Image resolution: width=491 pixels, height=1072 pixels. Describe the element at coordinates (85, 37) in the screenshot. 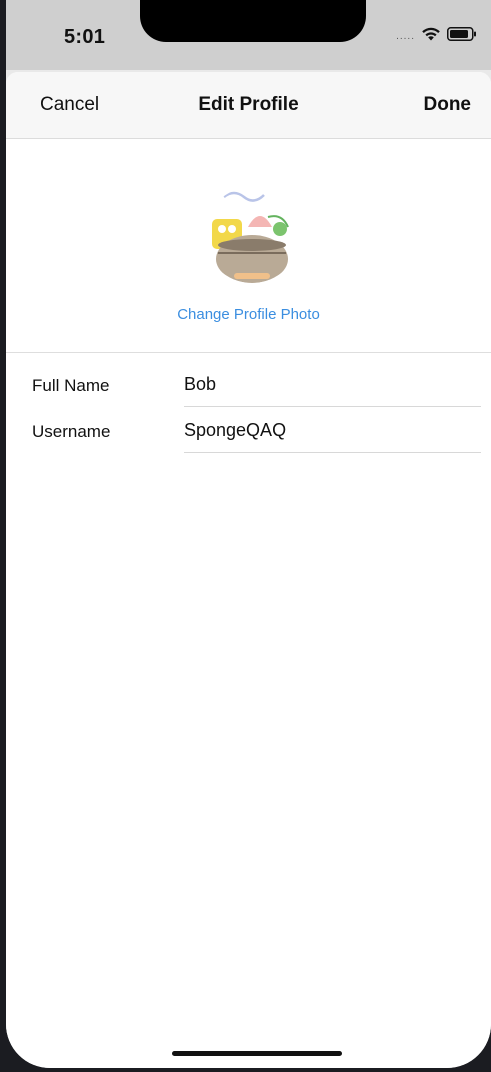

I see `status-time: 5:01` at that location.